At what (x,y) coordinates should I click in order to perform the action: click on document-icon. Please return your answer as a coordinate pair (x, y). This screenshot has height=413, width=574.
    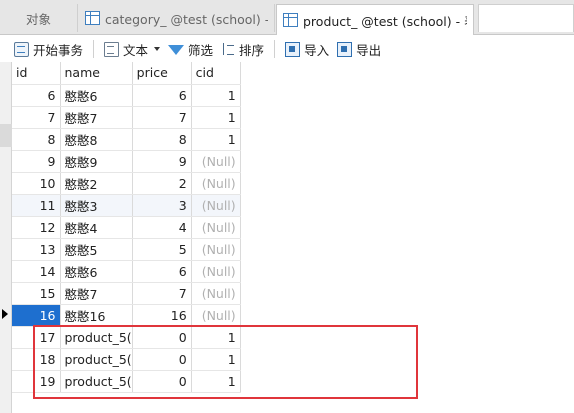
    Looking at the image, I should click on (112, 49).